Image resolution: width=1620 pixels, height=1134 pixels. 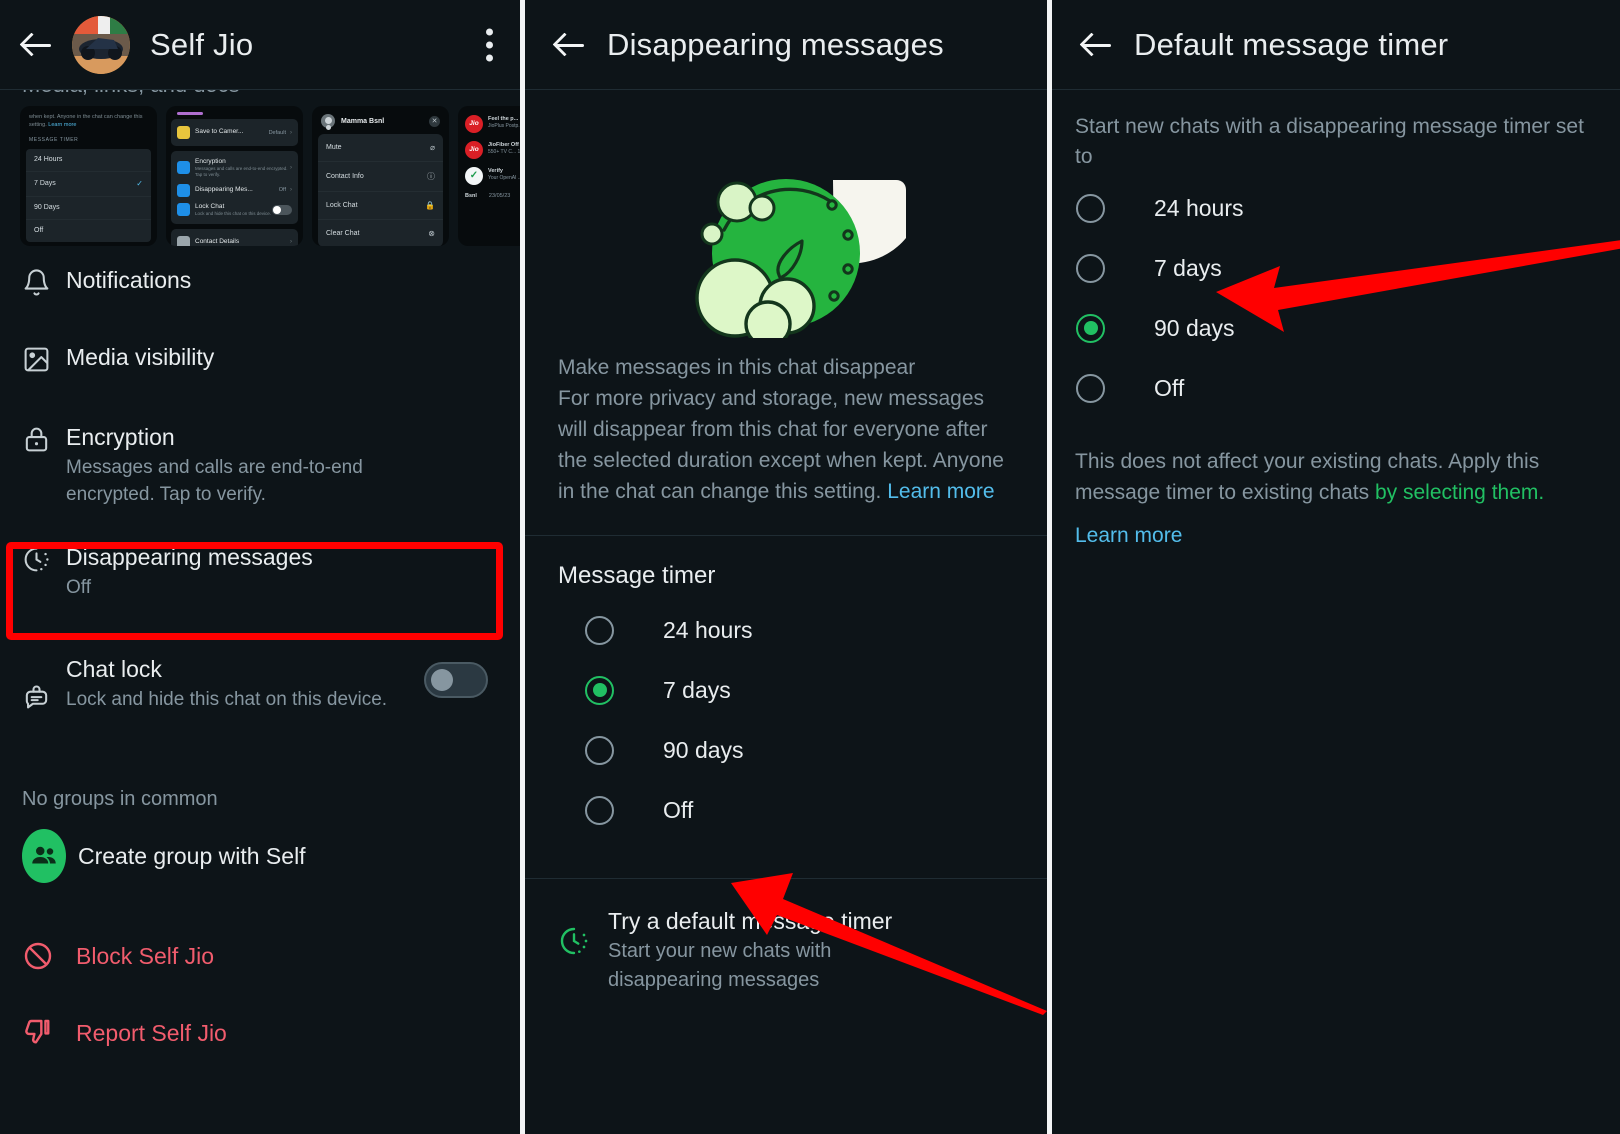 I want to click on default-option-24-hours: 24 hours, so click(x=1336, y=208).